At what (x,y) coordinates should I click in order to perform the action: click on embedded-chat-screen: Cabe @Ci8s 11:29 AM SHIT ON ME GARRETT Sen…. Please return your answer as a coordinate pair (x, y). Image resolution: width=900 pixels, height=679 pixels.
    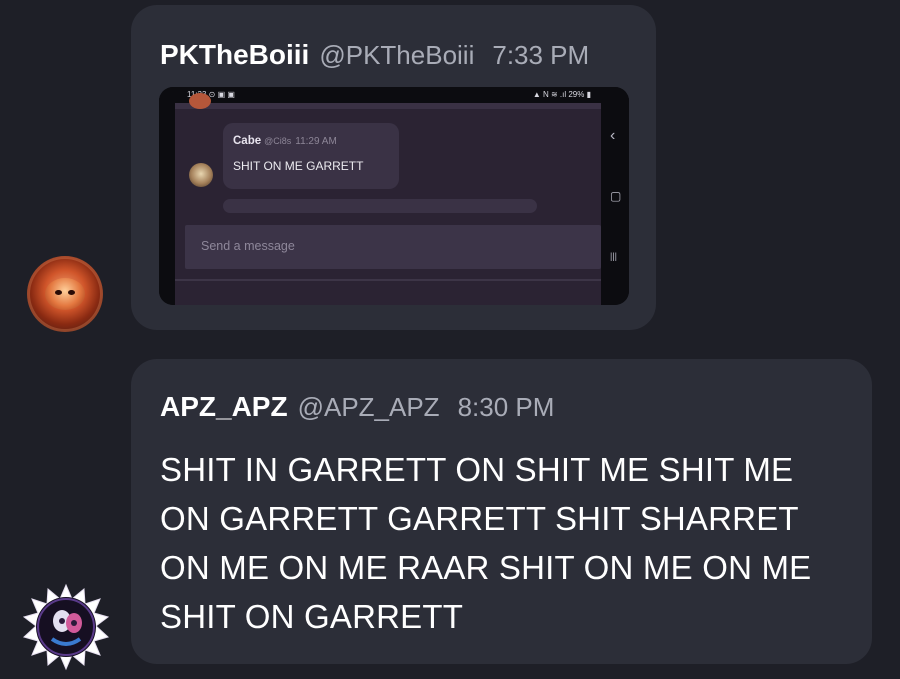
    Looking at the image, I should click on (388, 199).